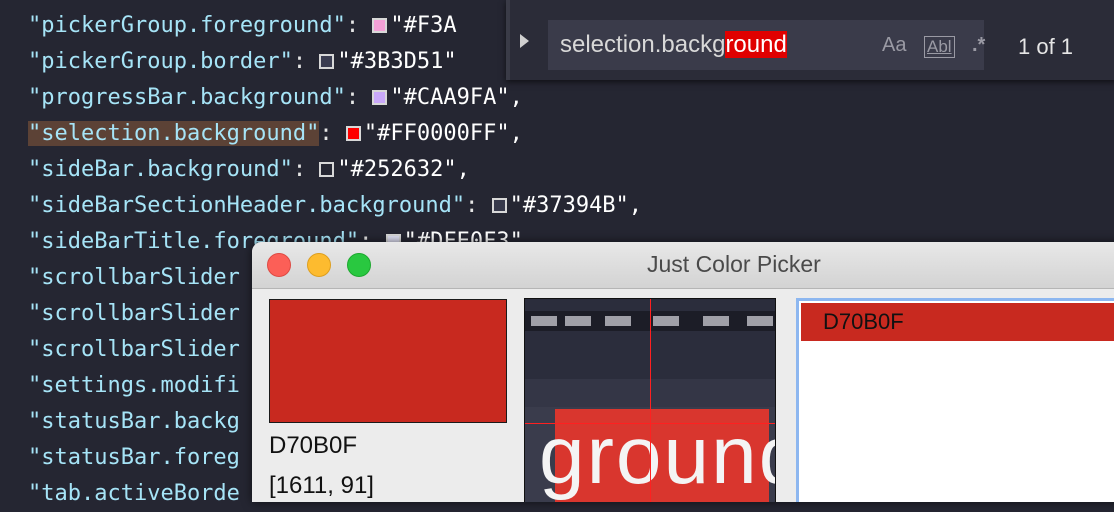  What do you see at coordinates (359, 265) in the screenshot?
I see `maximize-button` at bounding box center [359, 265].